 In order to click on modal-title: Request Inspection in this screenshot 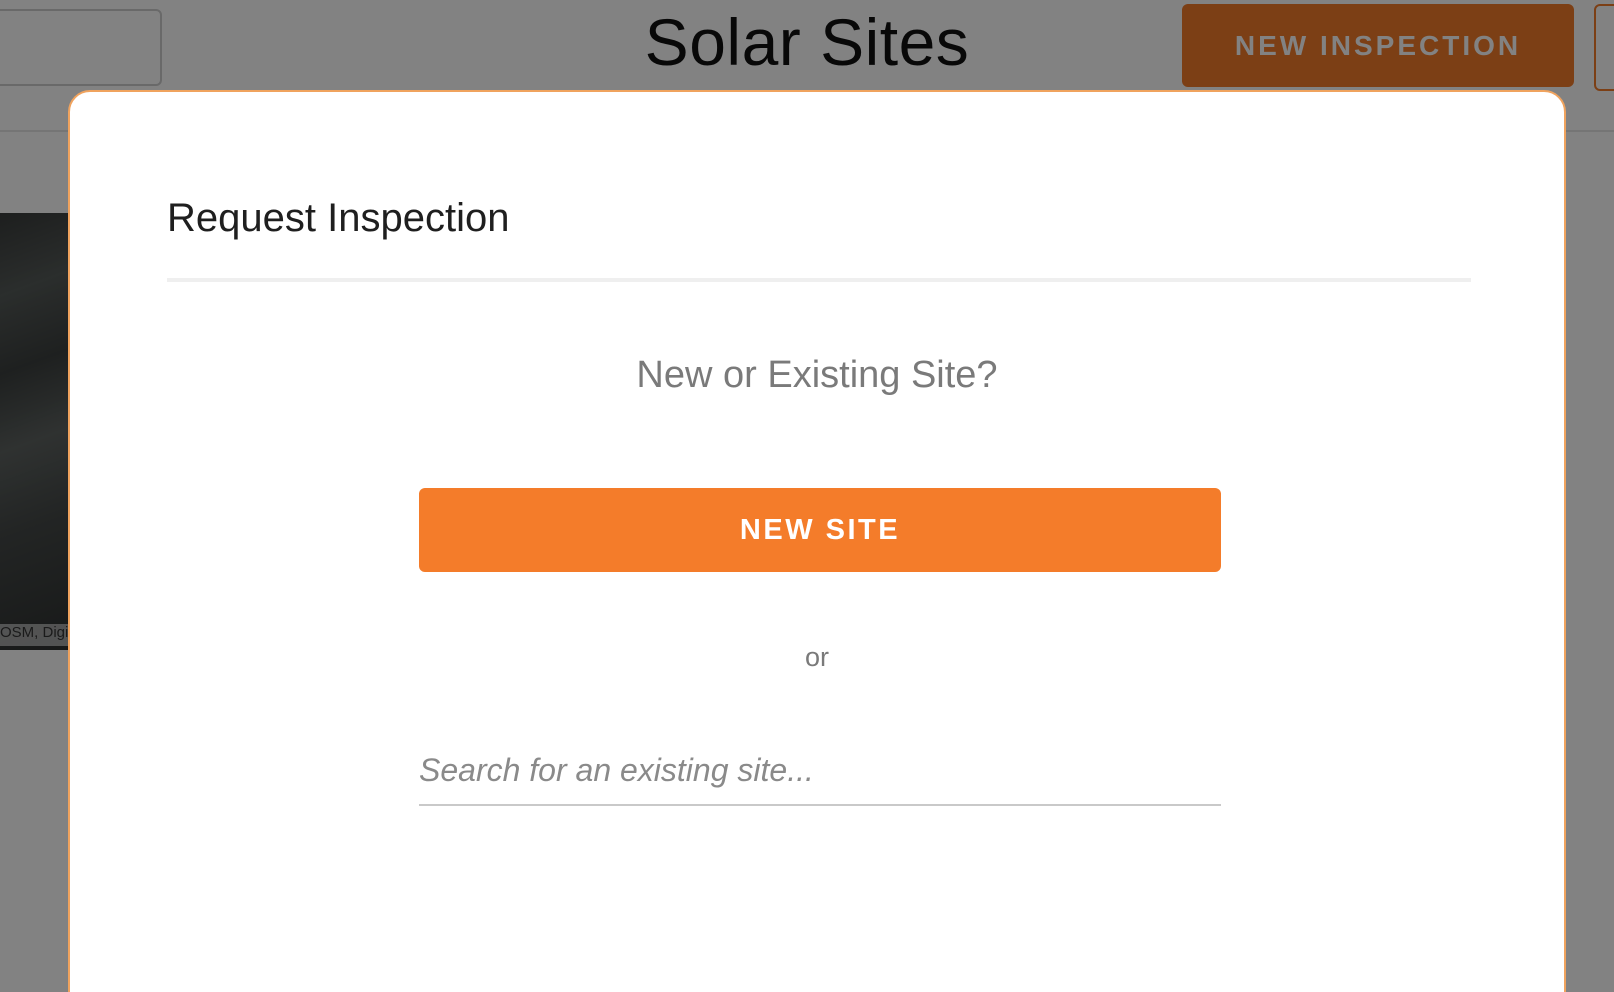, I will do `click(338, 218)`.